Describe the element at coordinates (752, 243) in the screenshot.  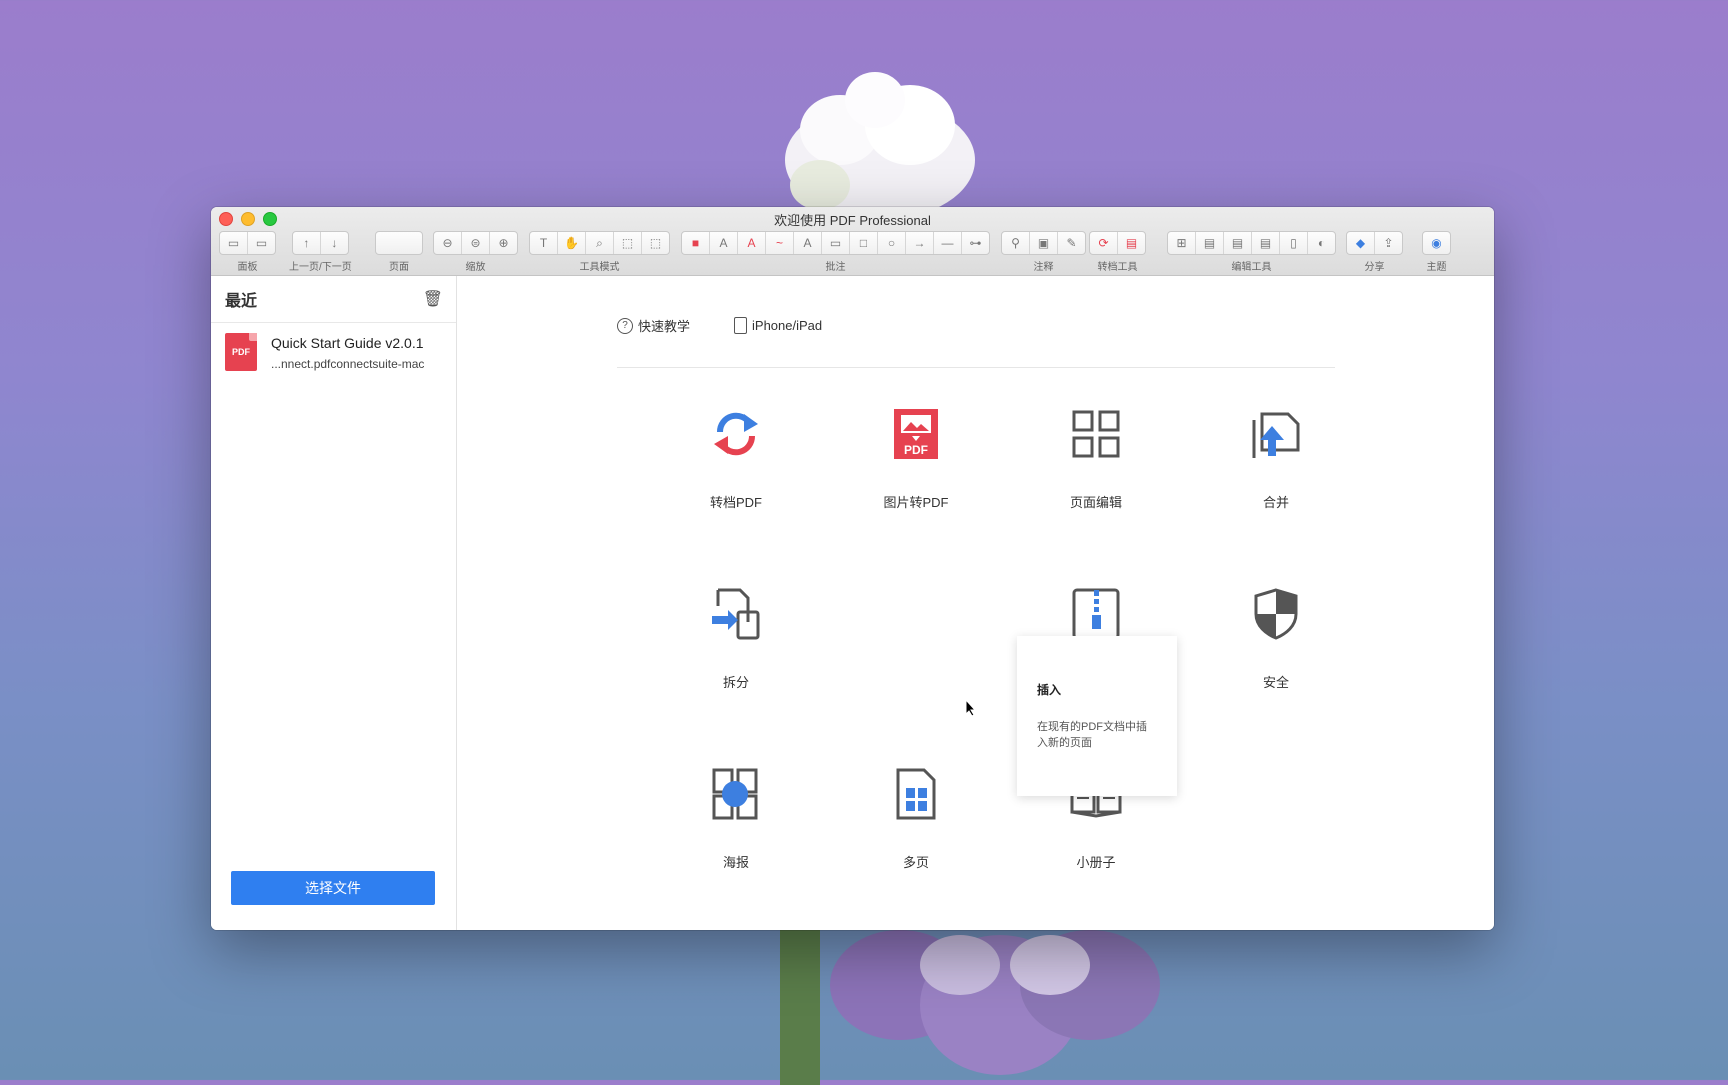
I see `strikethrough-icon: A` at that location.